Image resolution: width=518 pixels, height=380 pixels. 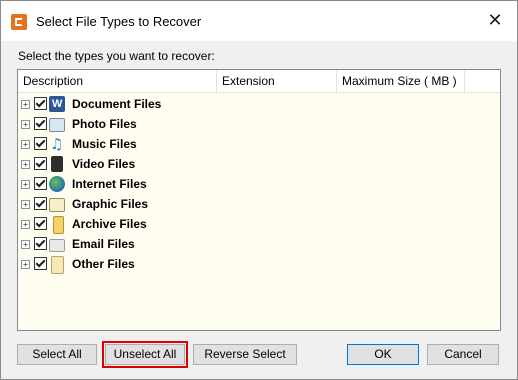 I want to click on checkbox-graphic-files, so click(x=40, y=203).